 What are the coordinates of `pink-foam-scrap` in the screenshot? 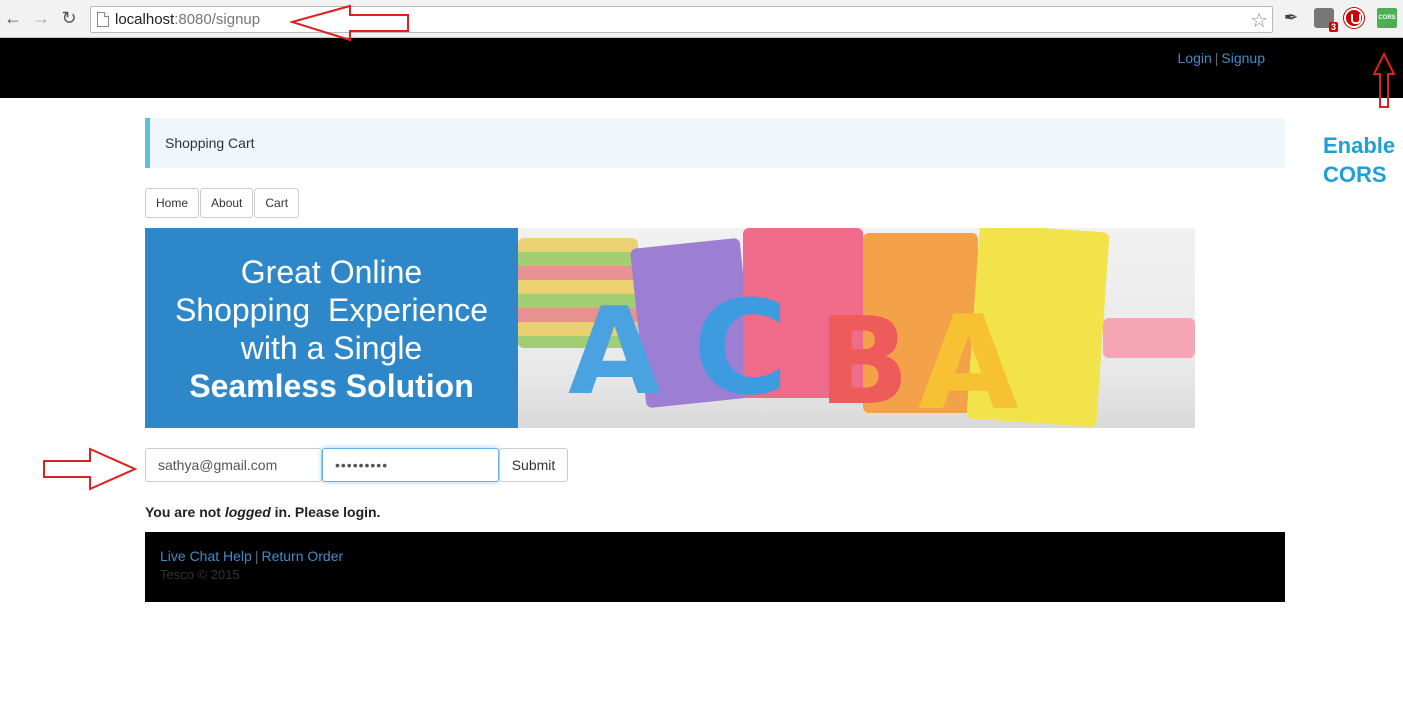 It's located at (1149, 338).